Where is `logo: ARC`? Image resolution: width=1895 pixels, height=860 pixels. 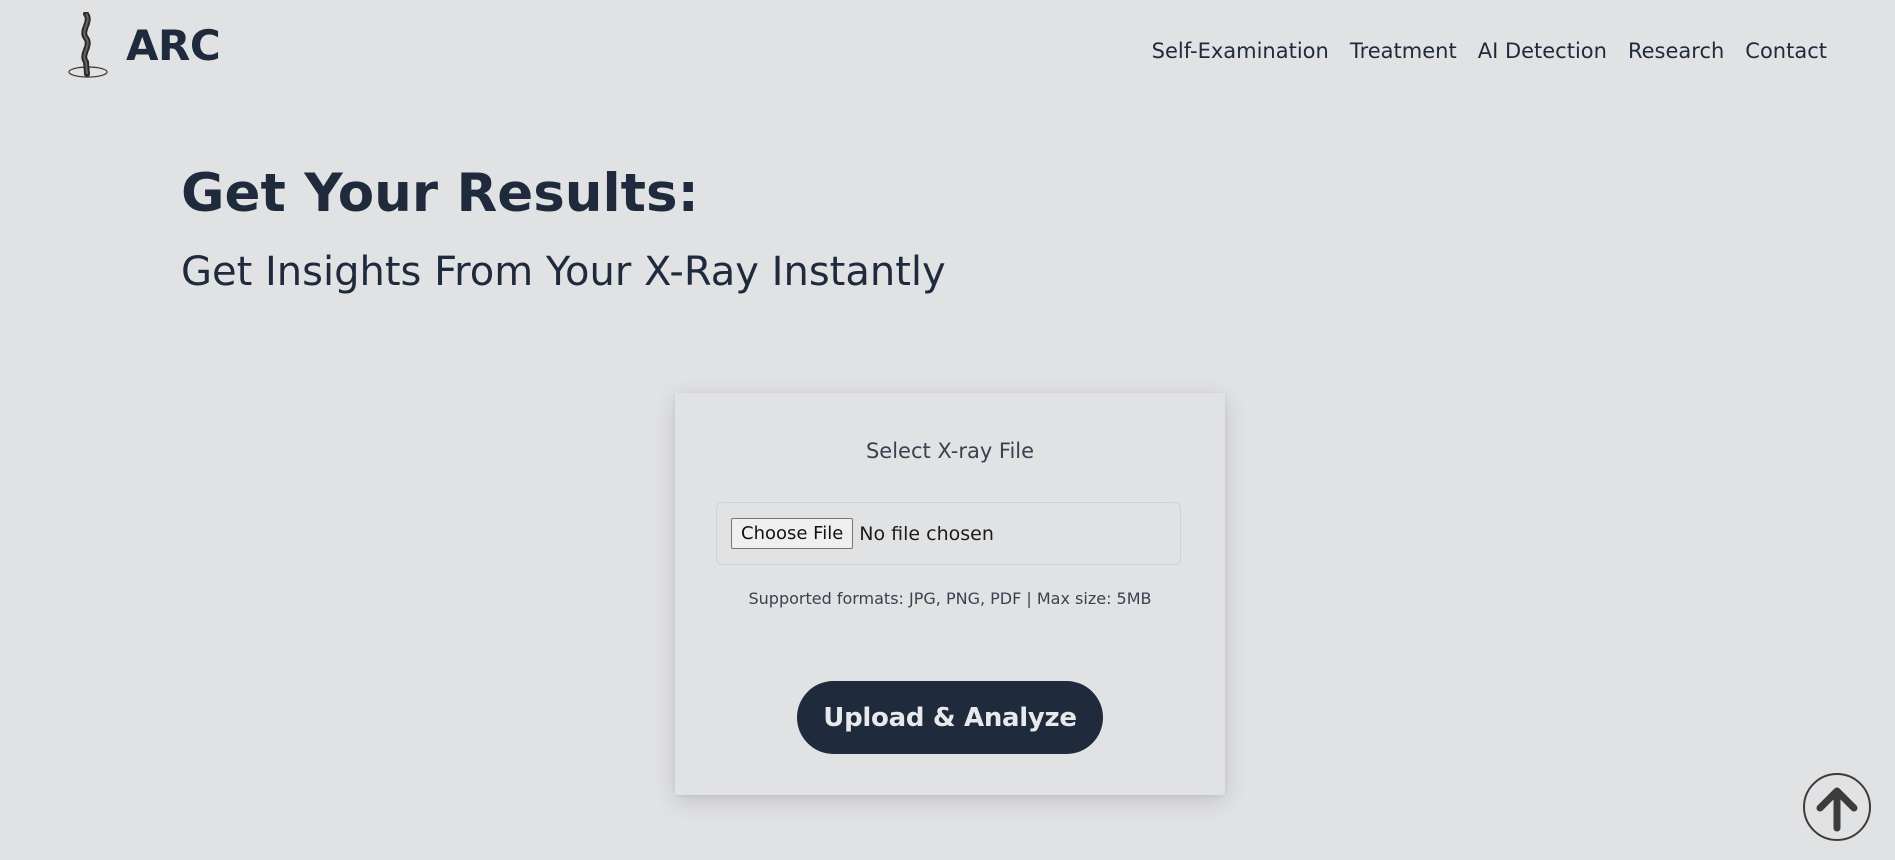
logo: ARC is located at coordinates (143, 46).